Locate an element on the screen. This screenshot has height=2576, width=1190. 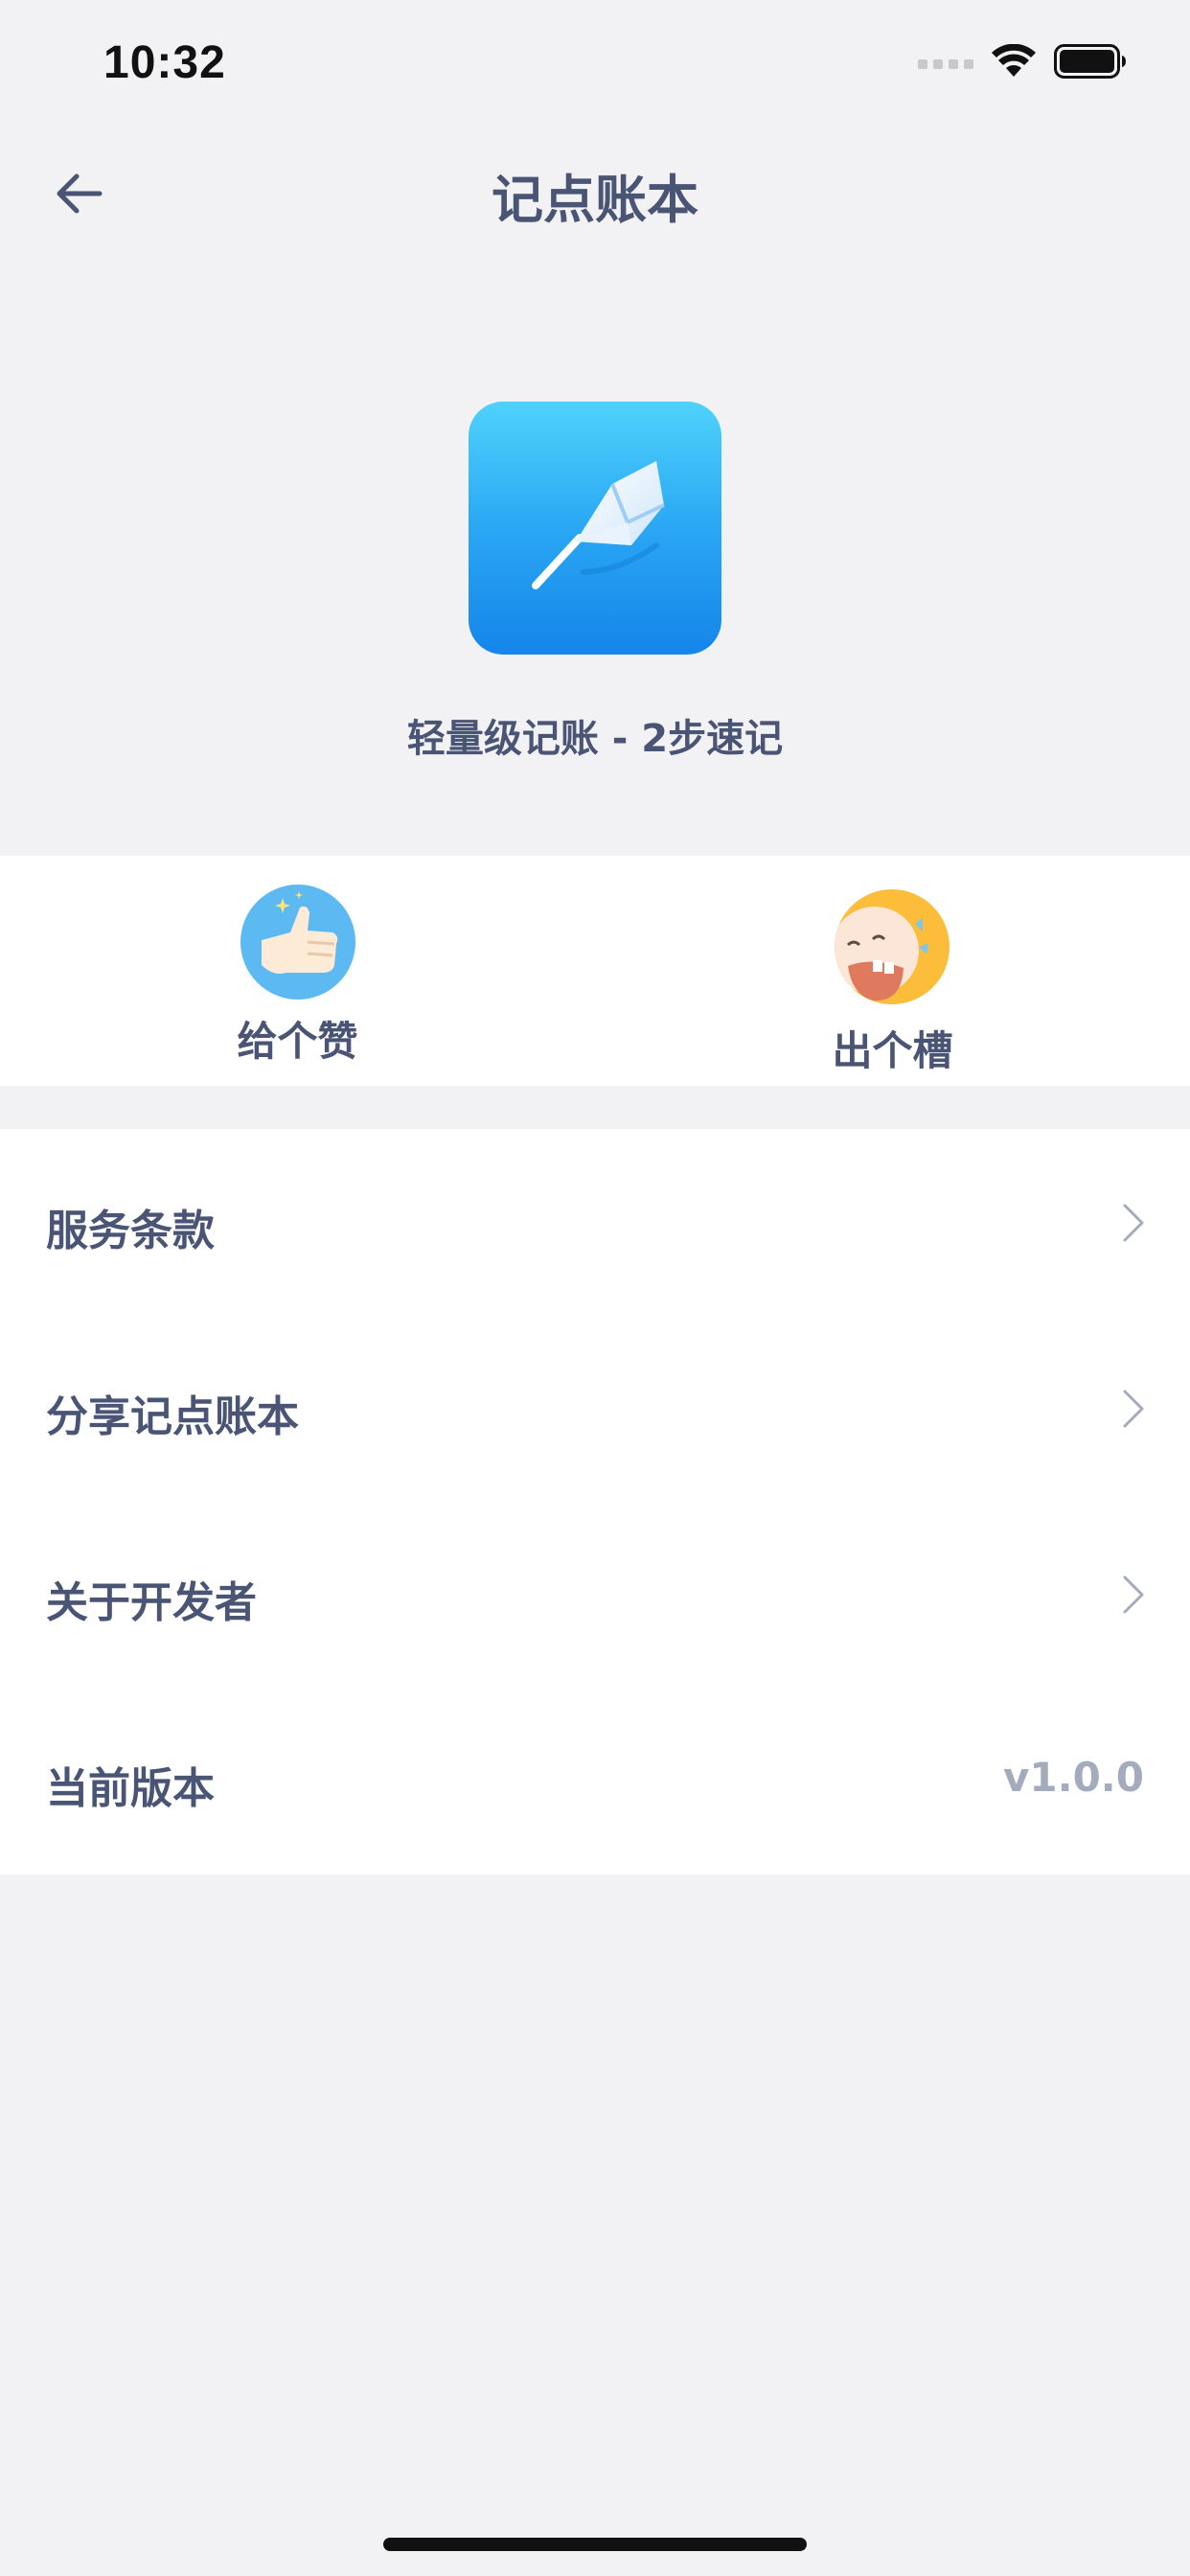
signal-icon is located at coordinates (946, 64).